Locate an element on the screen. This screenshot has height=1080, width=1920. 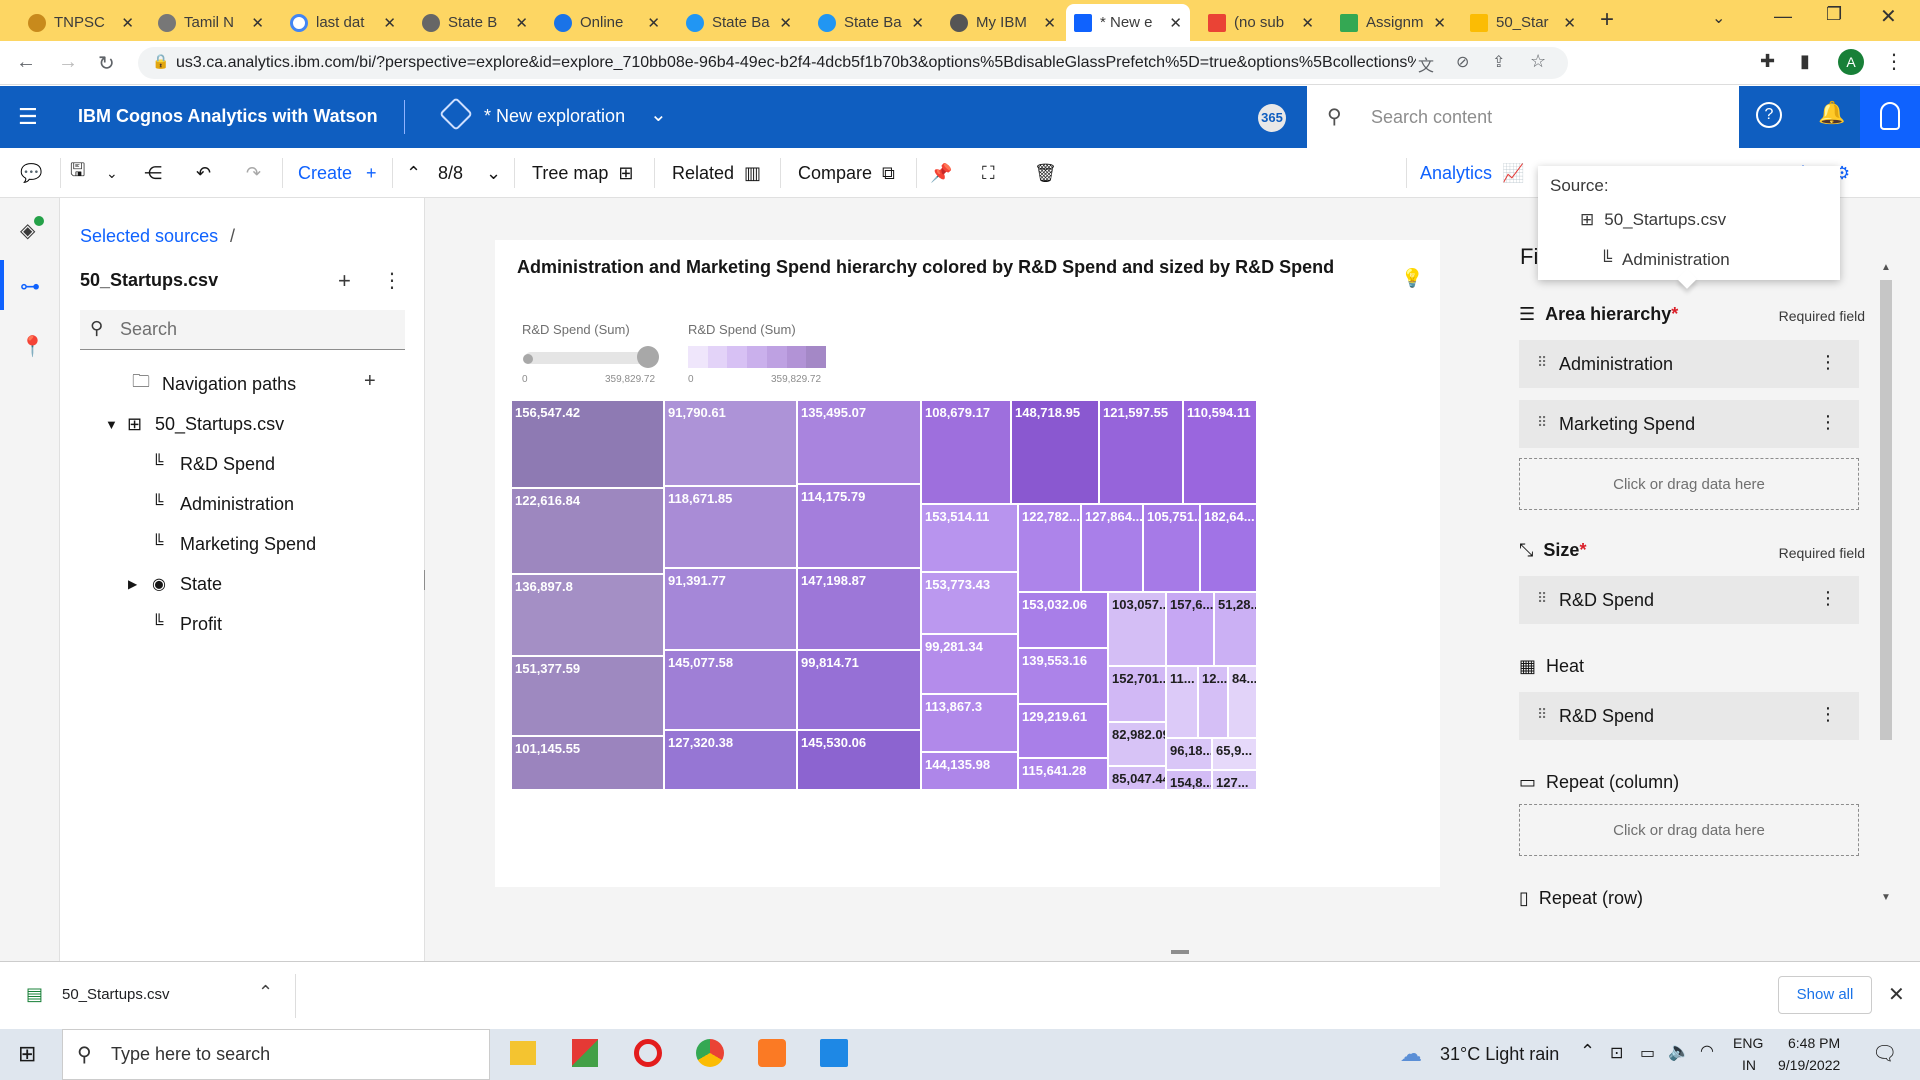
treemap-cell: 153,514.11 is located at coordinates (969, 538).